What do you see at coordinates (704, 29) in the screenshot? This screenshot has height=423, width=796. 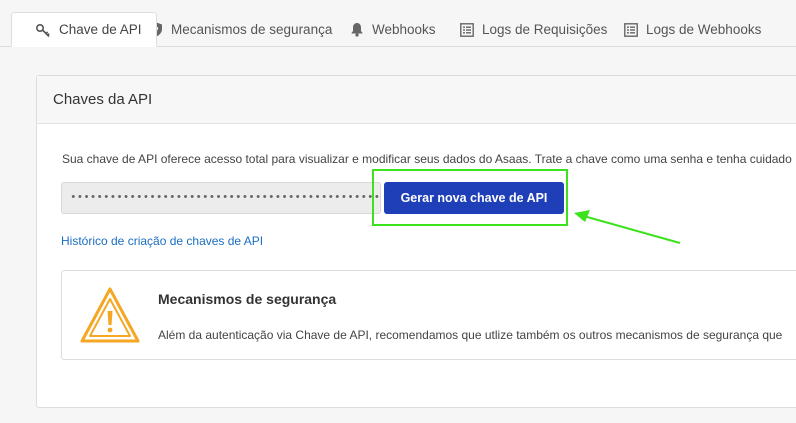 I see `tab-label: Logs de Webhooks` at bounding box center [704, 29].